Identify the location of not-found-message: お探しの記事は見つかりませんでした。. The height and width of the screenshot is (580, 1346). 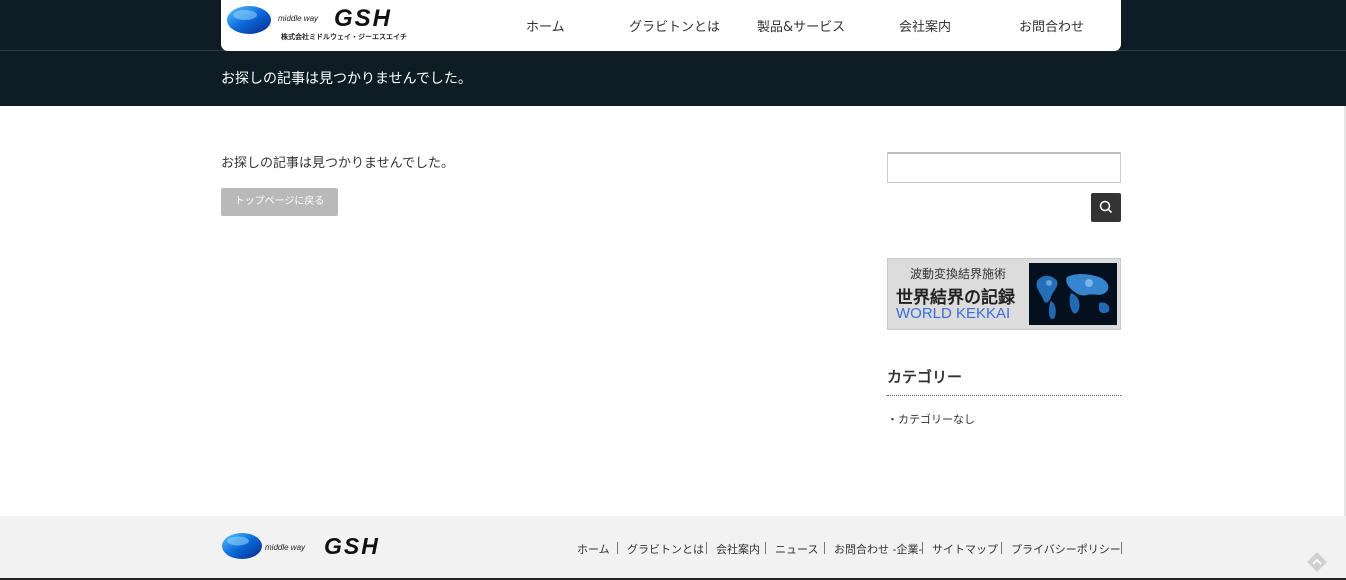
(337, 163).